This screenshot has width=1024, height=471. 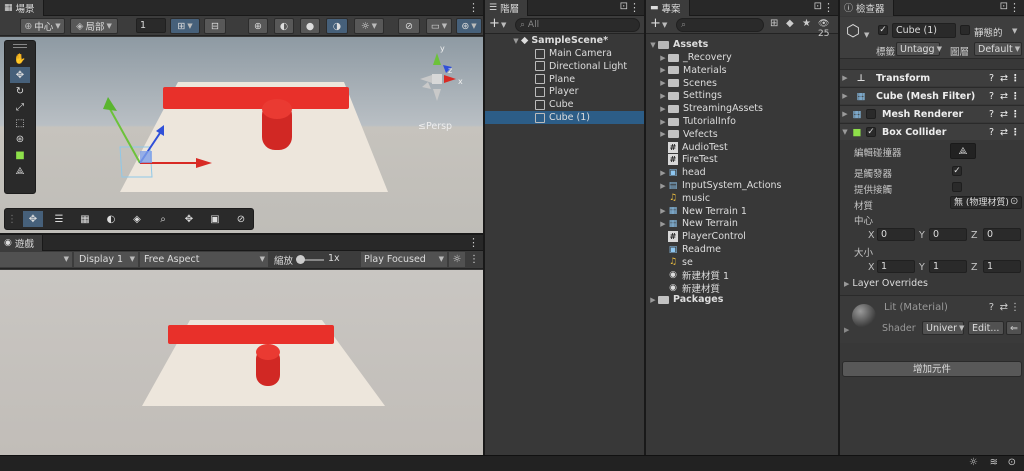 What do you see at coordinates (564, 79) in the screenshot?
I see `hierarchy-item: Plane` at bounding box center [564, 79].